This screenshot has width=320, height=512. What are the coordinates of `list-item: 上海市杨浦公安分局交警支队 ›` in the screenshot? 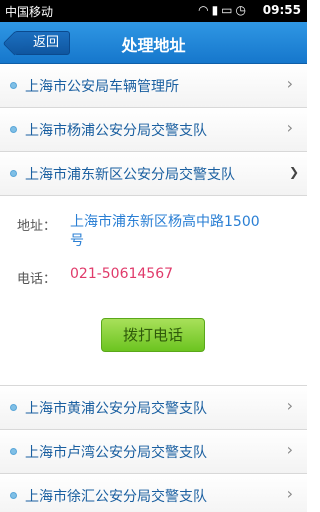 It's located at (153, 130).